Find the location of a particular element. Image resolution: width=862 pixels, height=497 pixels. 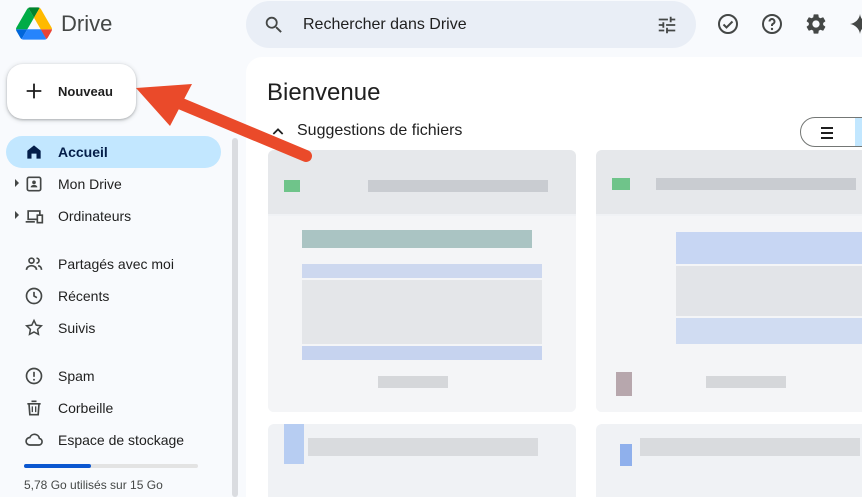

search-bar: Rechercher dans Drive is located at coordinates (471, 24).